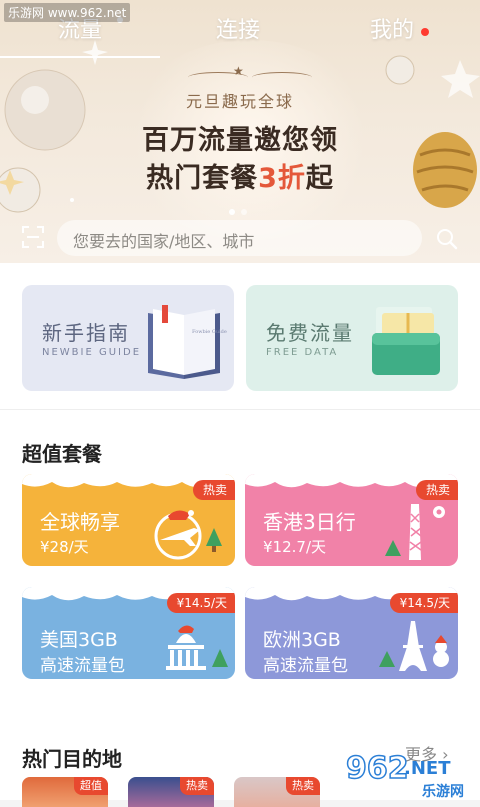 The width and height of the screenshot is (480, 807). Describe the element at coordinates (302, 352) in the screenshot. I see `free-data-subtitle: FREE DATA` at that location.